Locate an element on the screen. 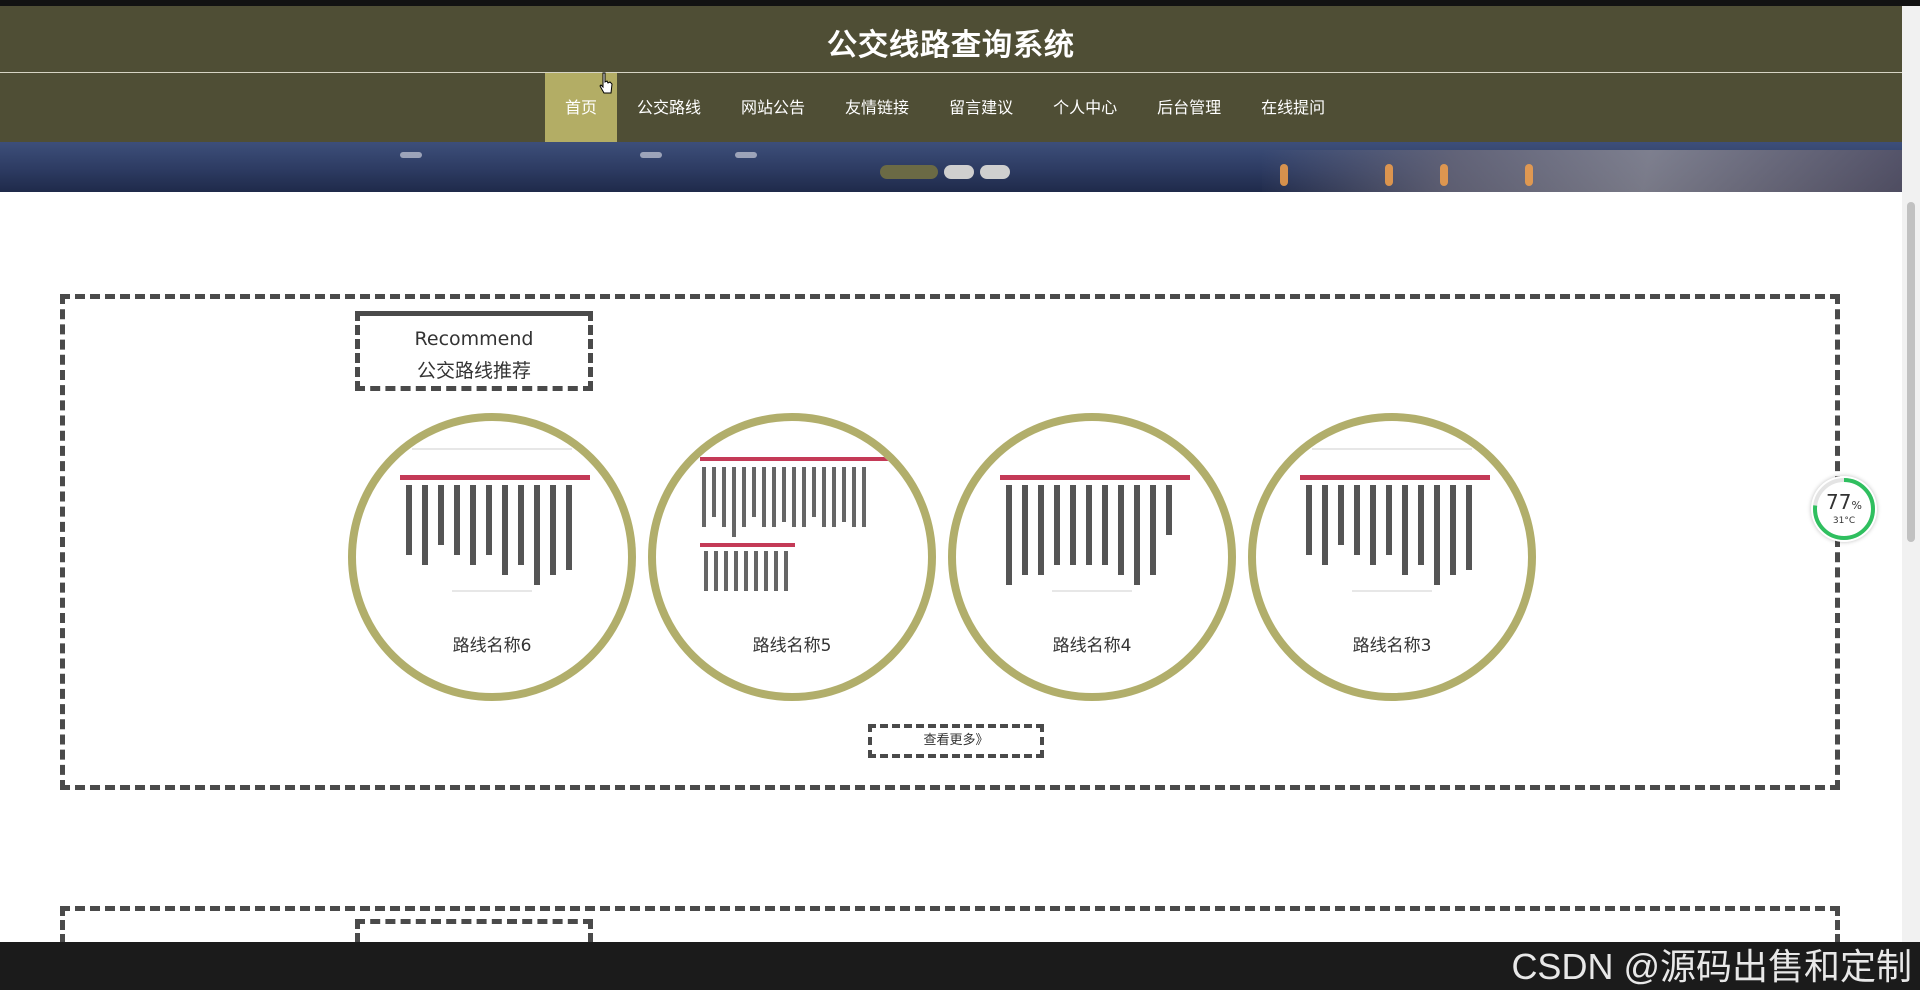 The width and height of the screenshot is (1920, 990). nav-item-admin: 后台管理 is located at coordinates (1189, 107).